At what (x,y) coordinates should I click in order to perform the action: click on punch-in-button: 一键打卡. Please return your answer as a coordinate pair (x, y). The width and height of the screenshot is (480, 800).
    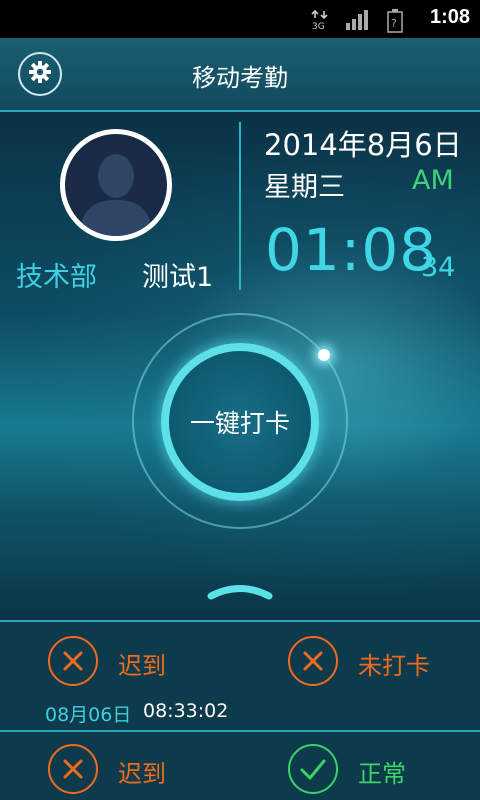
    Looking at the image, I should click on (240, 422).